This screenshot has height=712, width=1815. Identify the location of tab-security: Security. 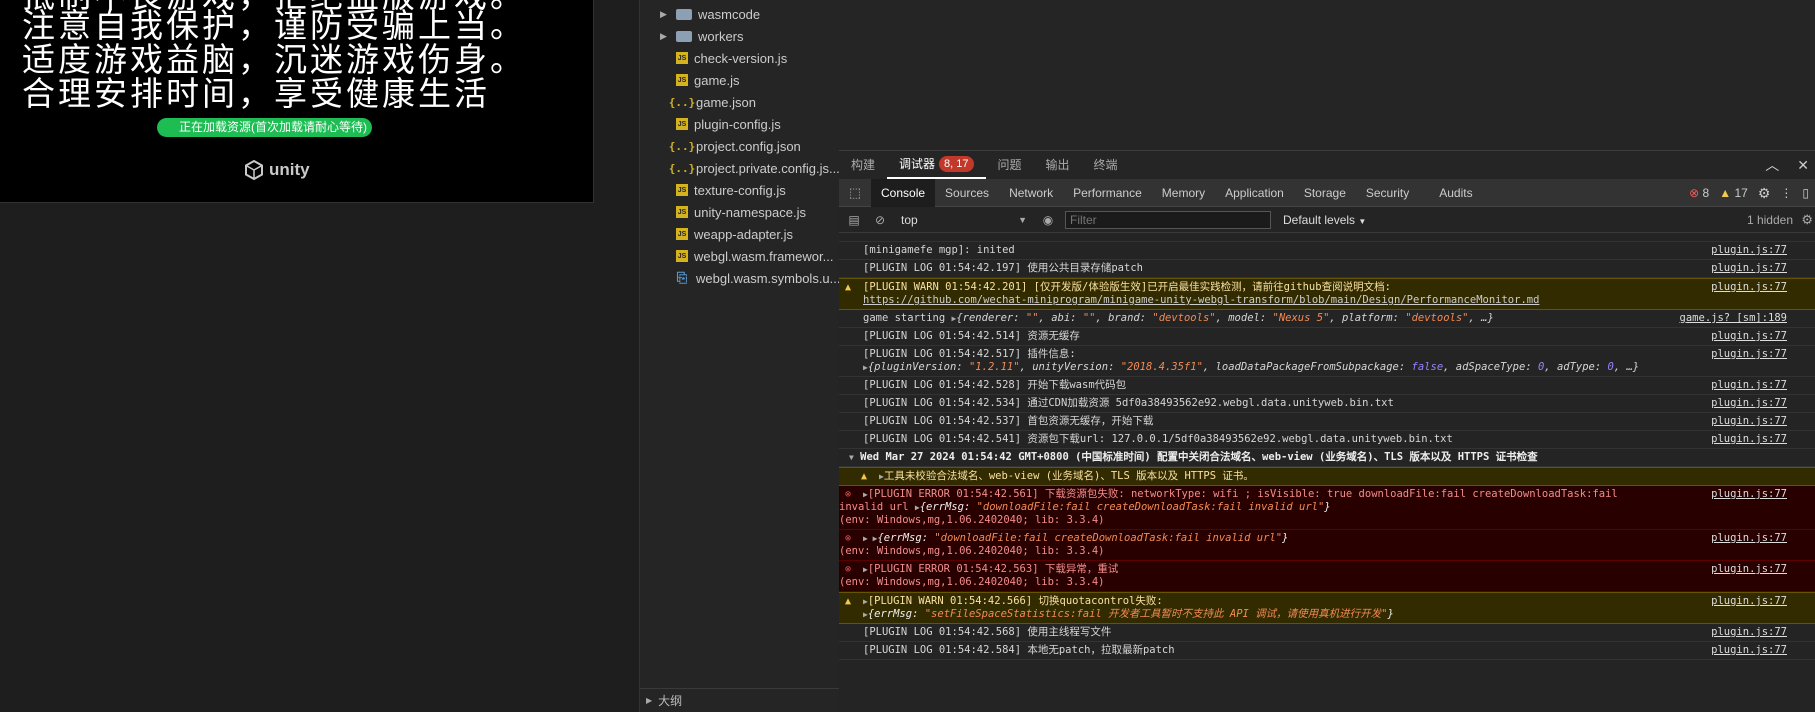
(1387, 193).